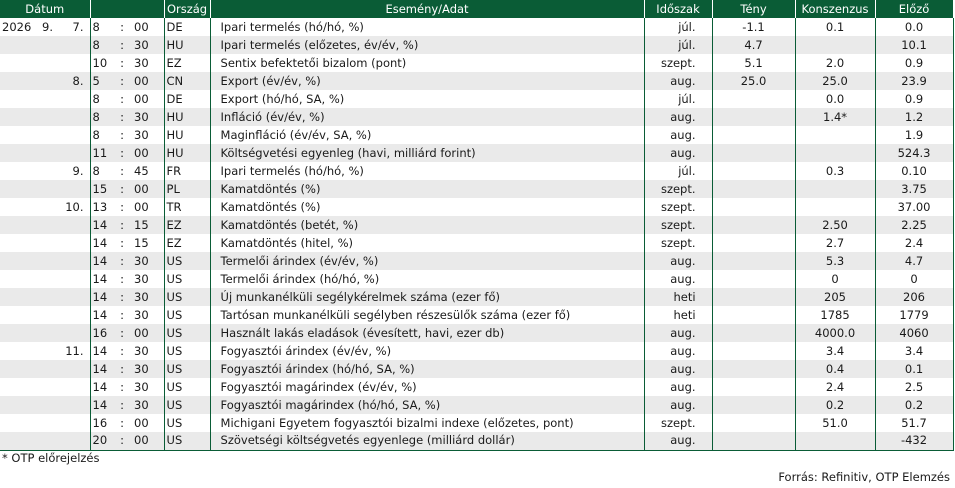 This screenshot has width=955, height=488. What do you see at coordinates (835, 351) in the screenshot?
I see `cell-consensus: 3.4` at bounding box center [835, 351].